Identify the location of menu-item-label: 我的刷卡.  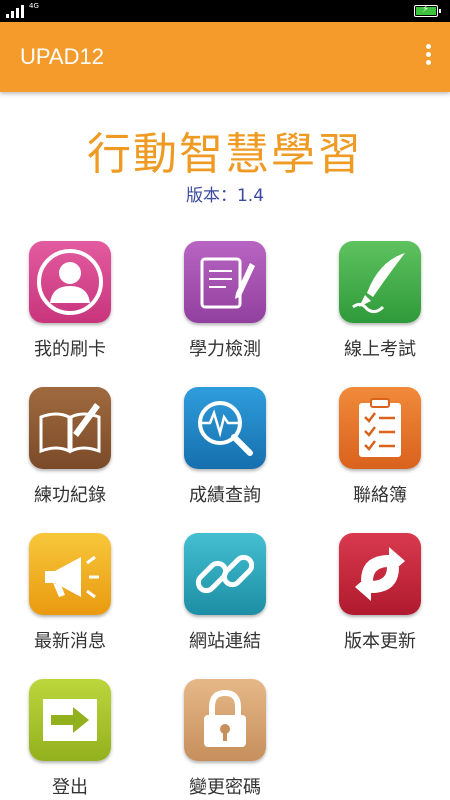
(70, 349).